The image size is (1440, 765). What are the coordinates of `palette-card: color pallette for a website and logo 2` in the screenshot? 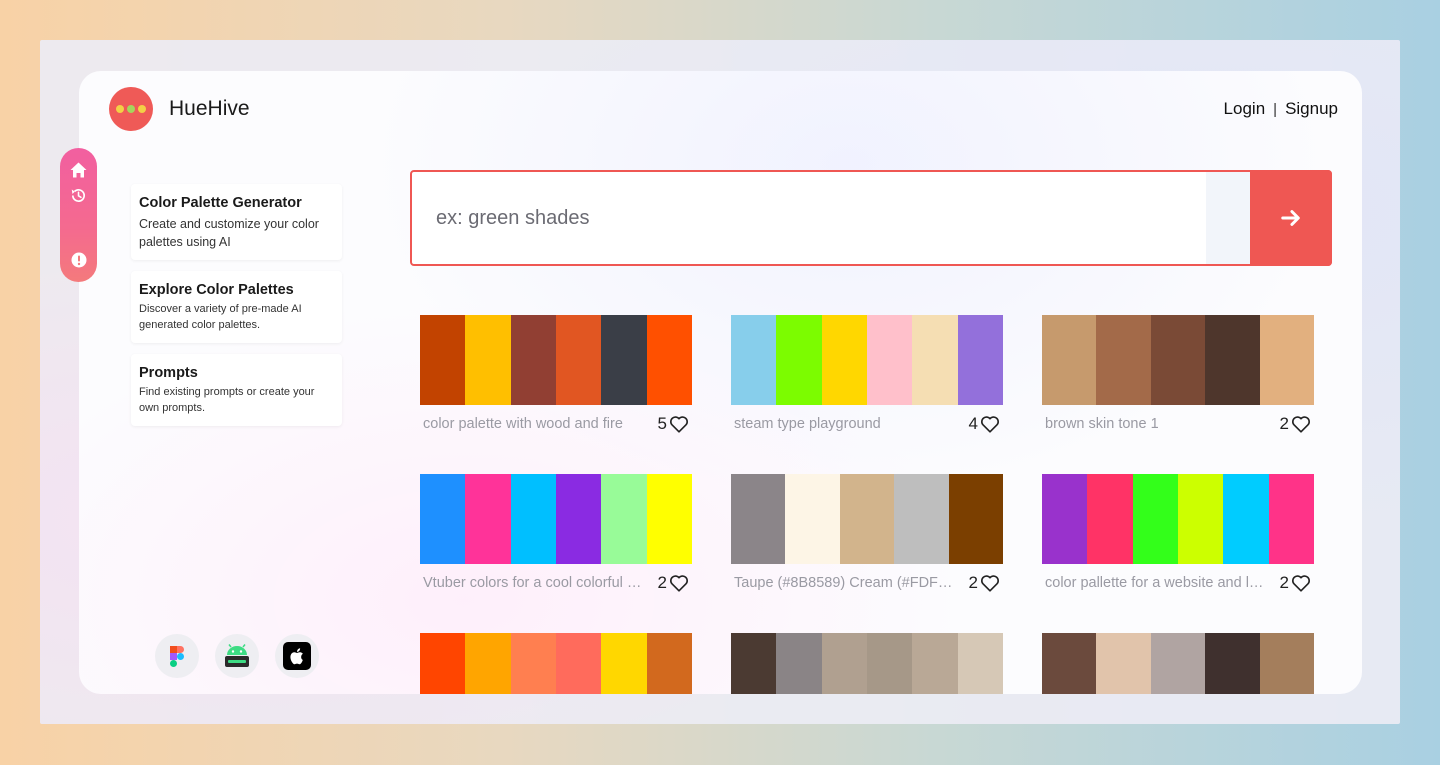 It's located at (1178, 533).